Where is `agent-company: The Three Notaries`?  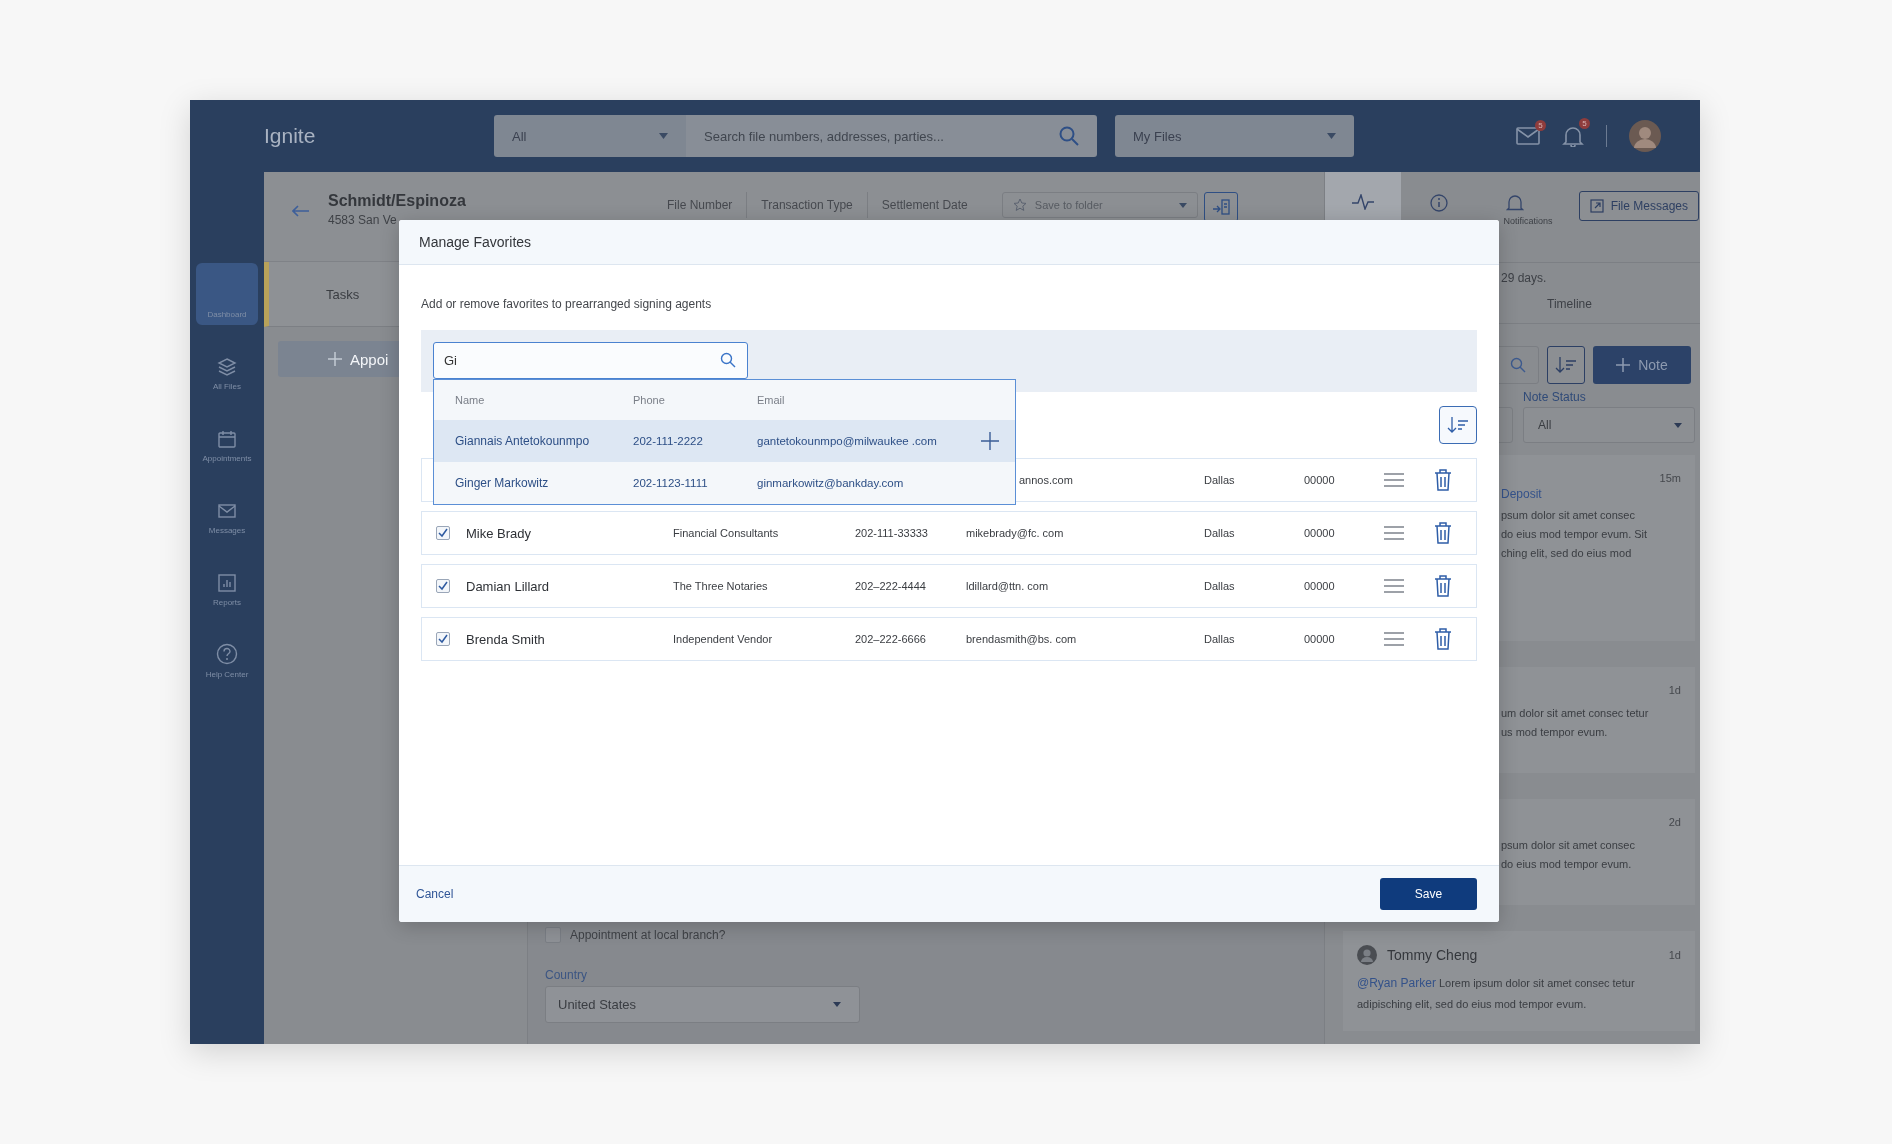
agent-company: The Three Notaries is located at coordinates (720, 586).